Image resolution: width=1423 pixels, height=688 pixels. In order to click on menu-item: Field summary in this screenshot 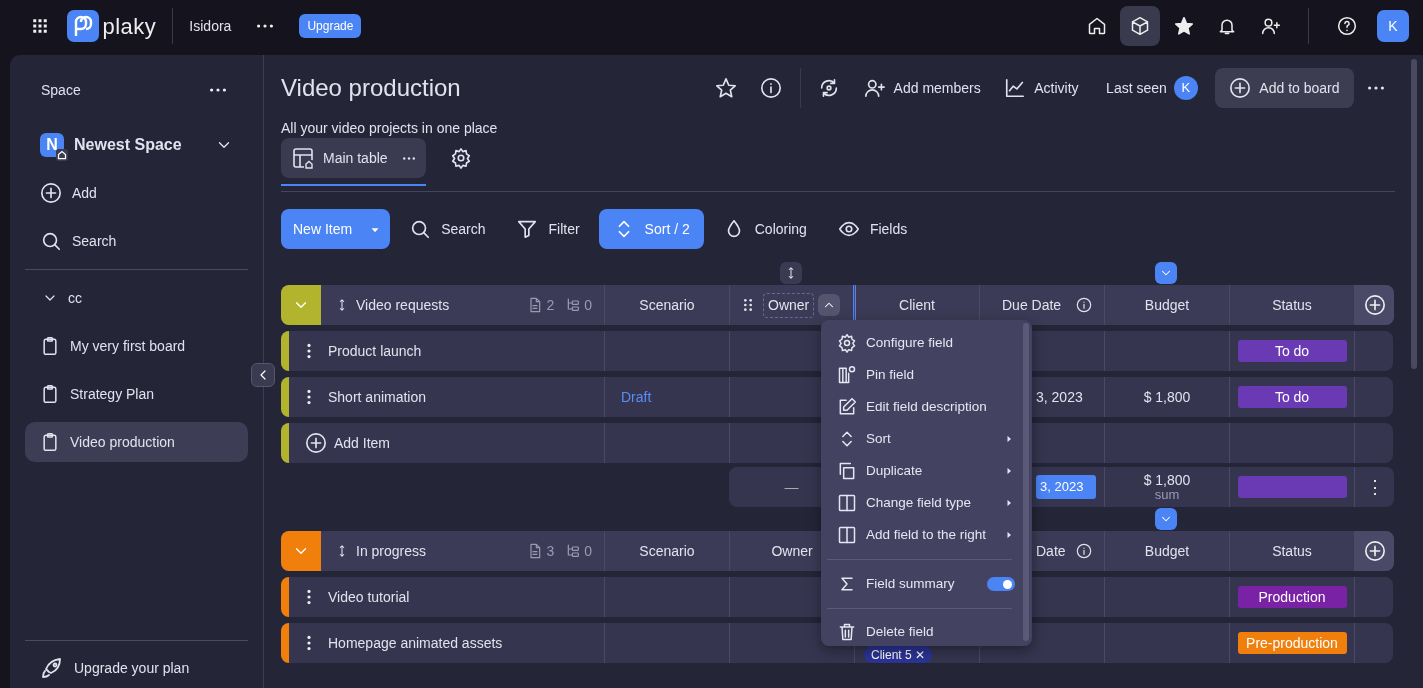, I will do `click(922, 584)`.